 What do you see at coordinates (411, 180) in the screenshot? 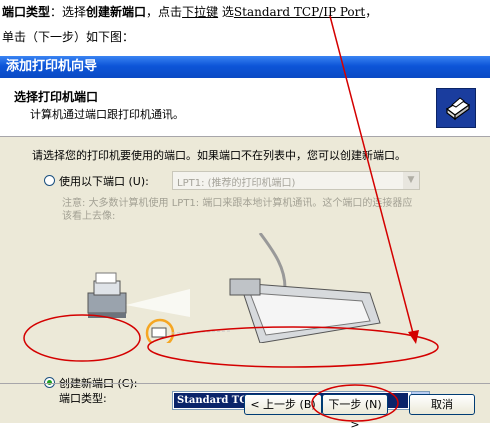
I see `chevron-down-icon: ▼` at bounding box center [411, 180].